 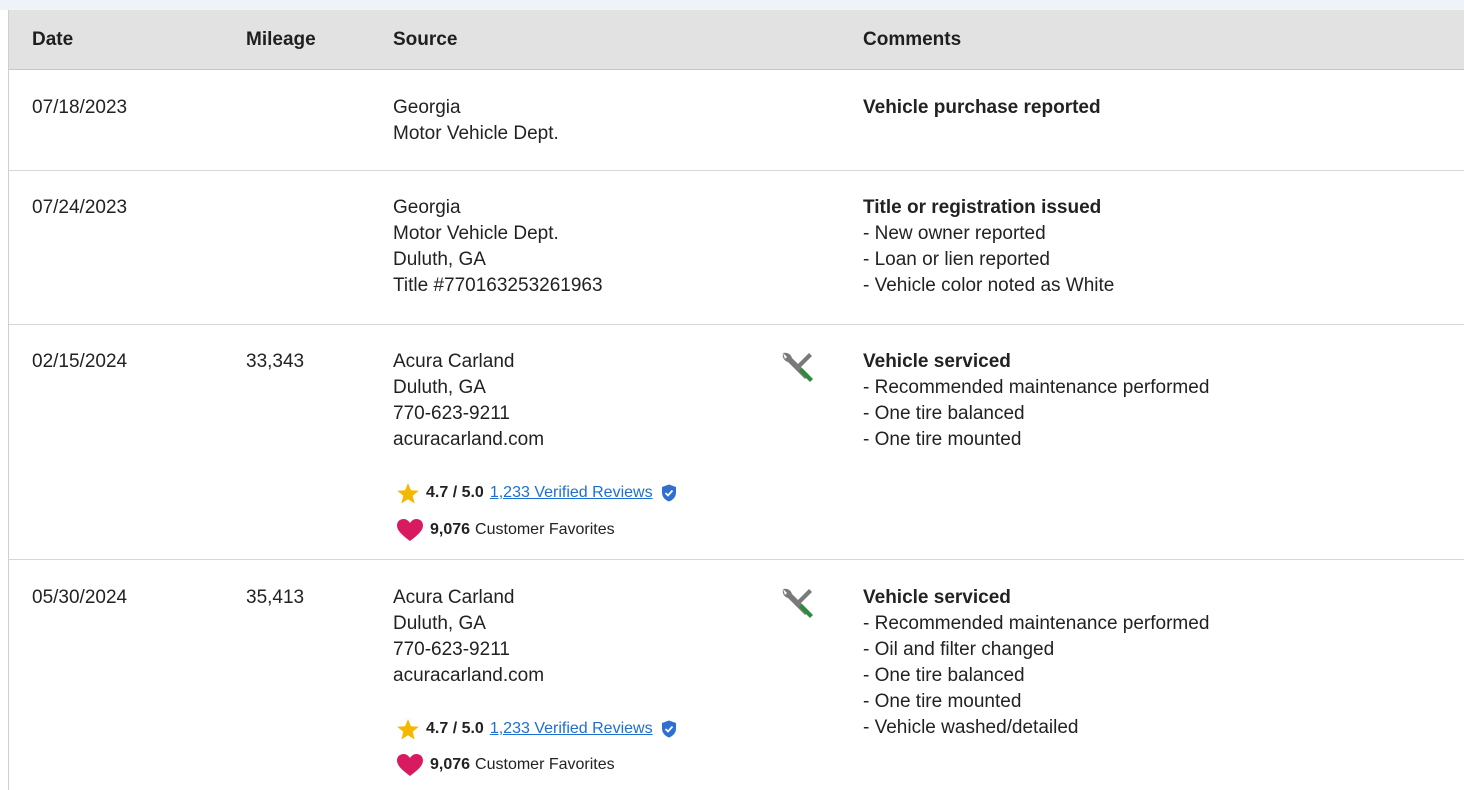 I want to click on row-comments: Vehicle purchase reported, so click(x=982, y=108).